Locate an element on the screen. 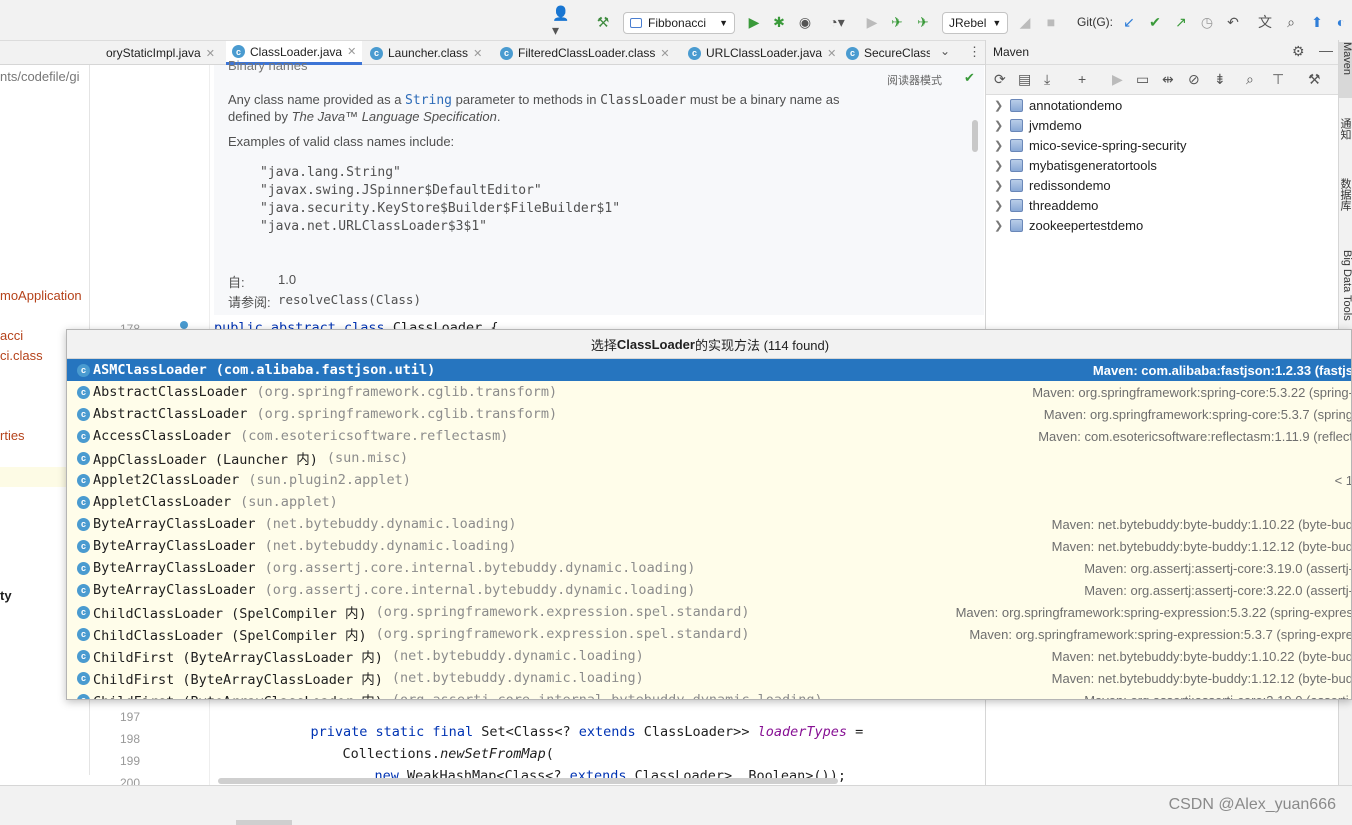  maven-project-row: ❯ mybatisgeneratortools is located at coordinates (1075, 165).